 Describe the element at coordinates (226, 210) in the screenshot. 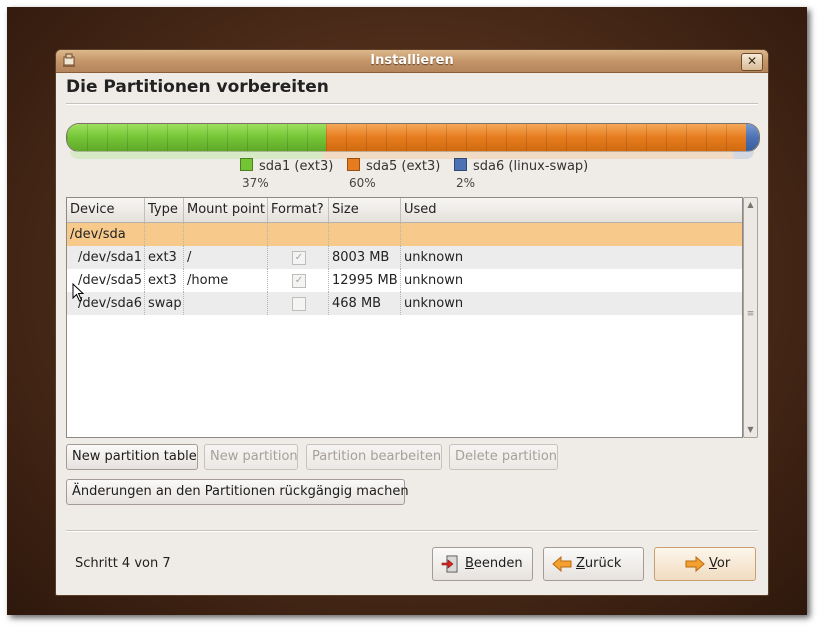

I see `column-header-mount-point: Mount point` at that location.